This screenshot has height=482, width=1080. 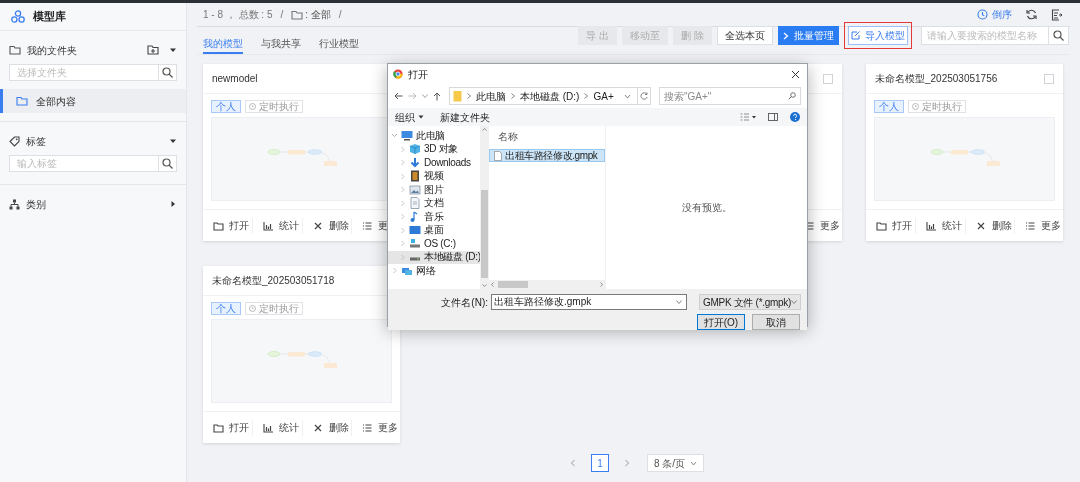 What do you see at coordinates (706, 208) in the screenshot?
I see `preview-message: 没有预览。` at bounding box center [706, 208].